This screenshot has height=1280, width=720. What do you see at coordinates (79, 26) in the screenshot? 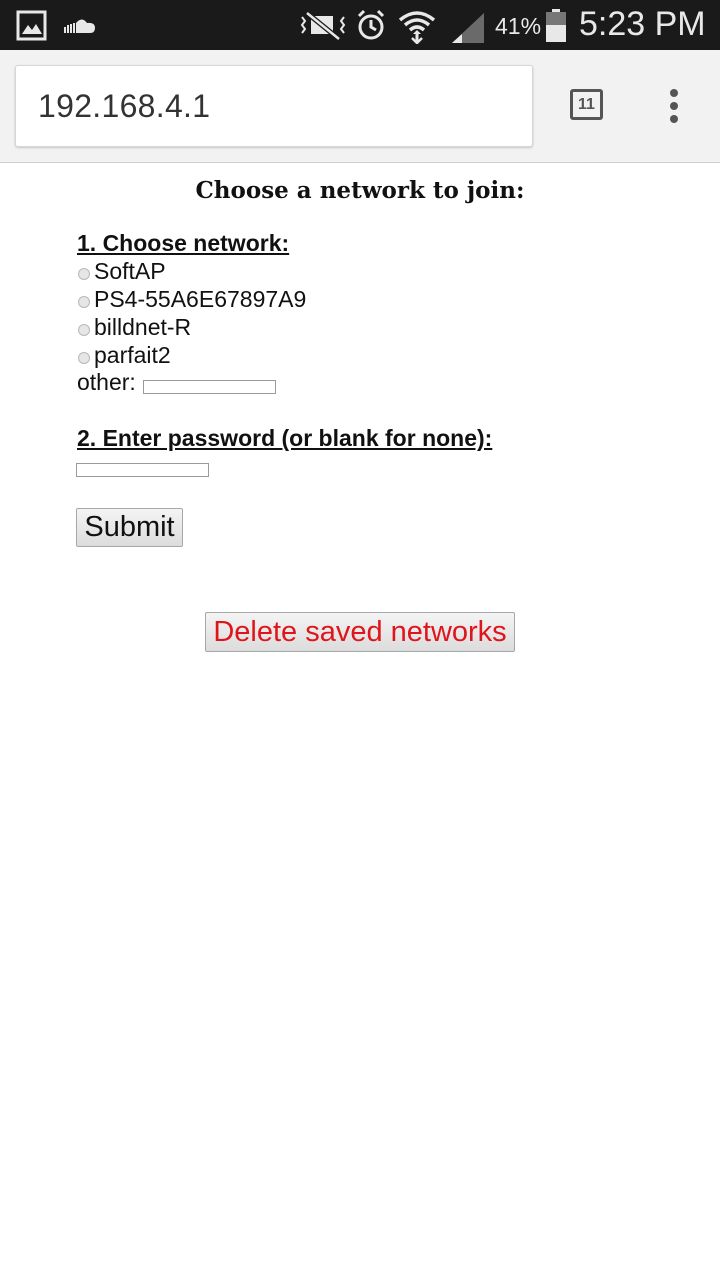
I see `cloud-icon` at bounding box center [79, 26].